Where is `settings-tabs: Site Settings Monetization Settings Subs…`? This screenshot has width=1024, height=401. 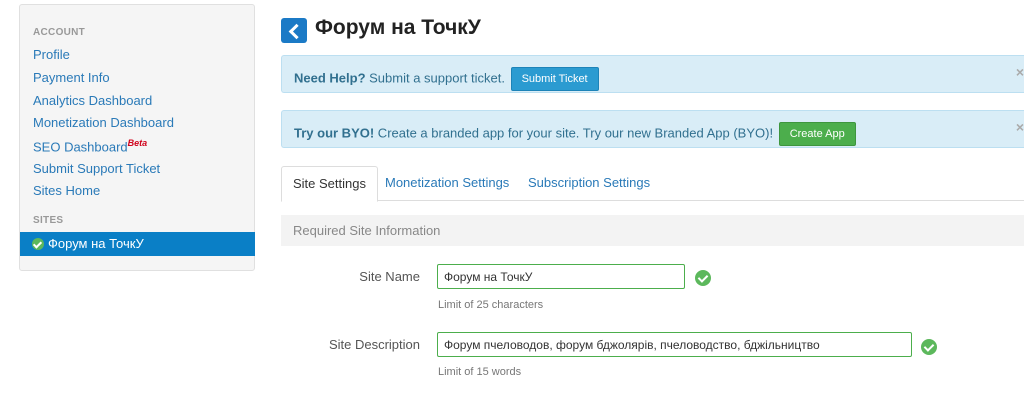 settings-tabs: Site Settings Monetization Settings Subs… is located at coordinates (652, 184).